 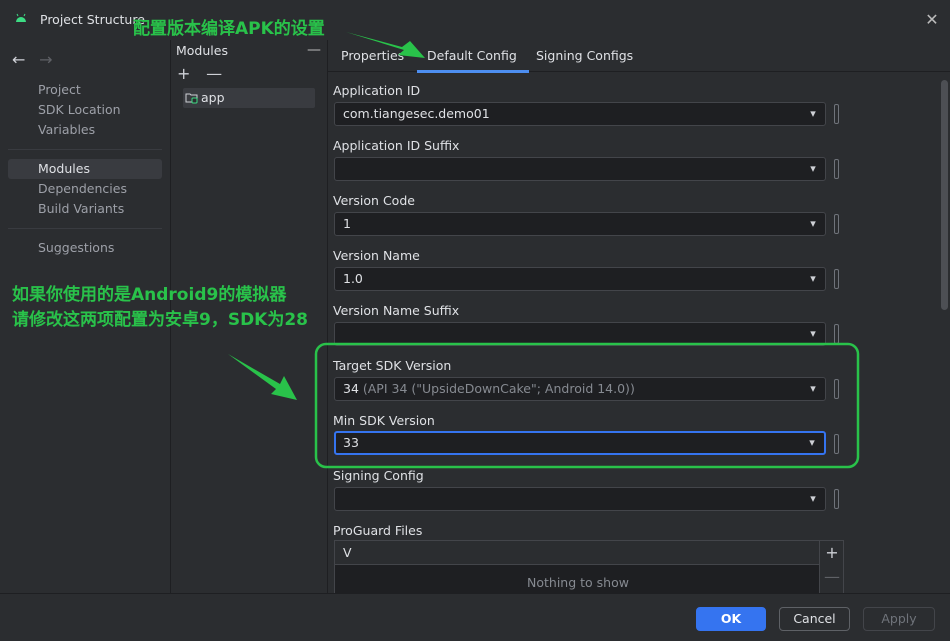 What do you see at coordinates (731, 619) in the screenshot?
I see `ok-button: OK` at bounding box center [731, 619].